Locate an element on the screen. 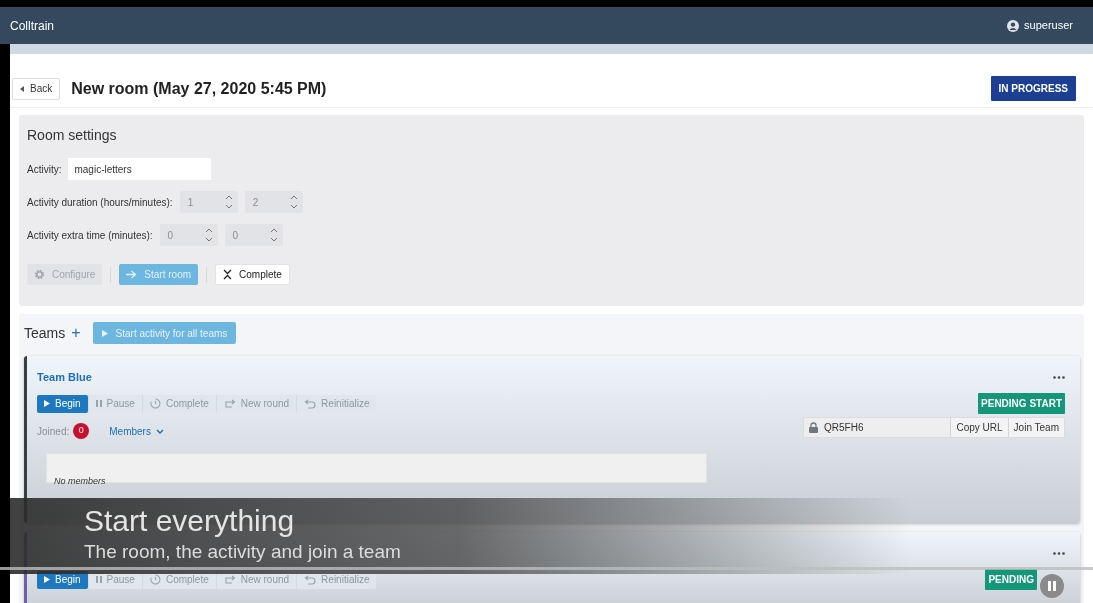 This screenshot has width=1093, height=603. section-title: Teams is located at coordinates (45, 333).